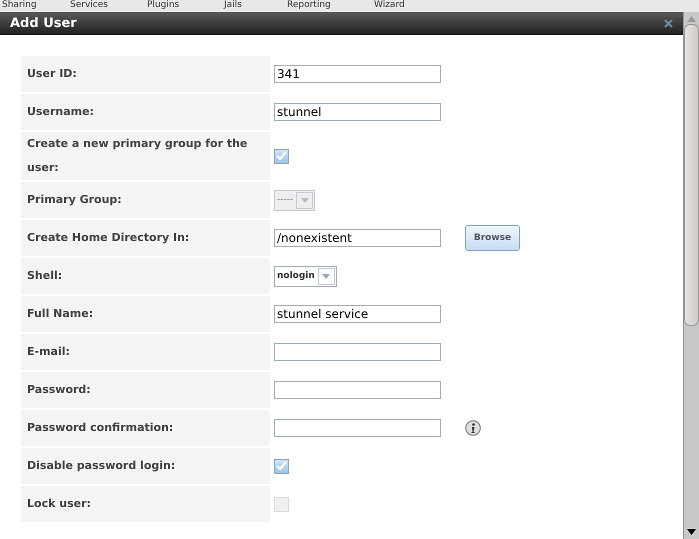 Image resolution: width=699 pixels, height=539 pixels. What do you see at coordinates (357, 314) in the screenshot?
I see `text-field: stunnel service` at bounding box center [357, 314].